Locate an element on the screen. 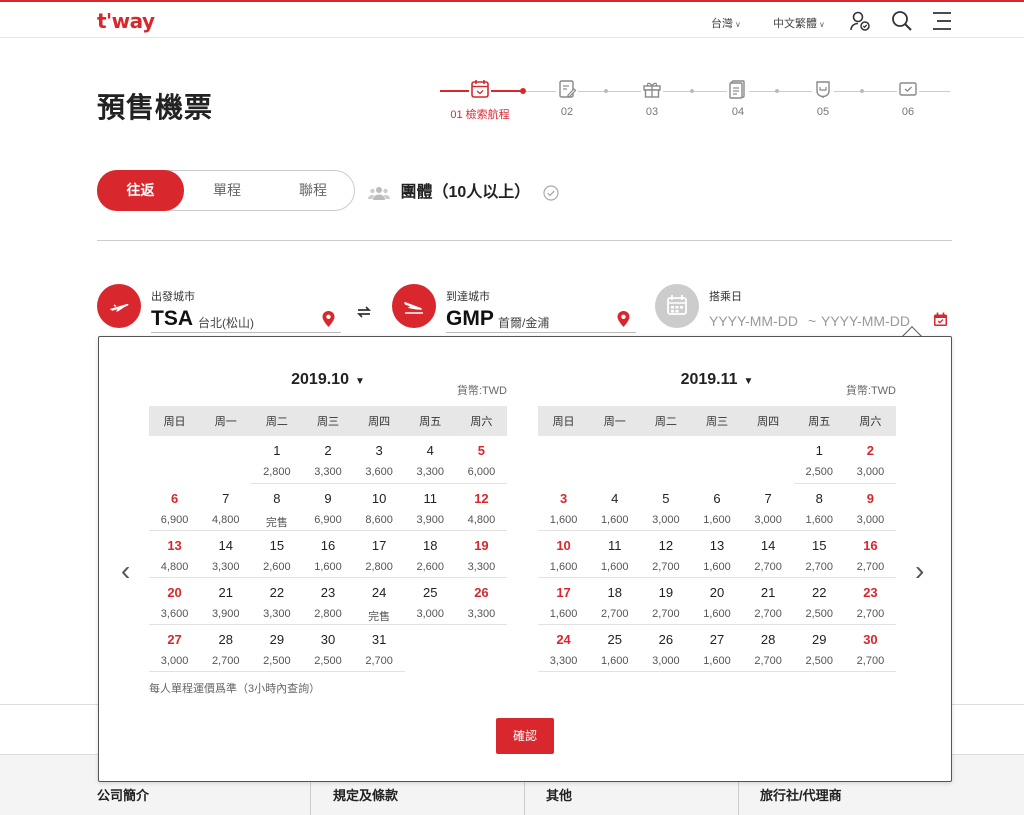 This screenshot has width=1024, height=815. footer-terms: 規定及條款 is located at coordinates (365, 794).